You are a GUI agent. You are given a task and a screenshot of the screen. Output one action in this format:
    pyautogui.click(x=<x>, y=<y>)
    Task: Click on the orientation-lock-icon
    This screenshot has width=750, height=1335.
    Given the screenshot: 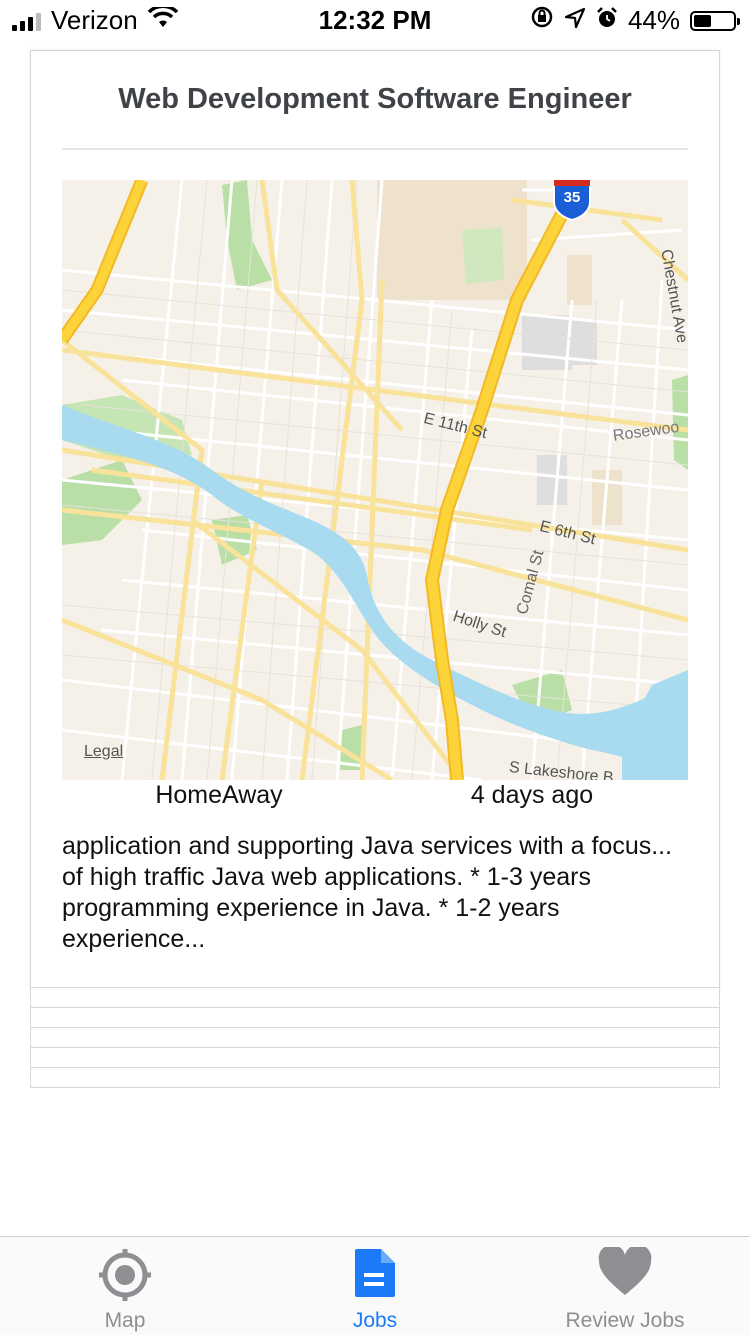 What is the action you would take?
    pyautogui.click(x=542, y=20)
    